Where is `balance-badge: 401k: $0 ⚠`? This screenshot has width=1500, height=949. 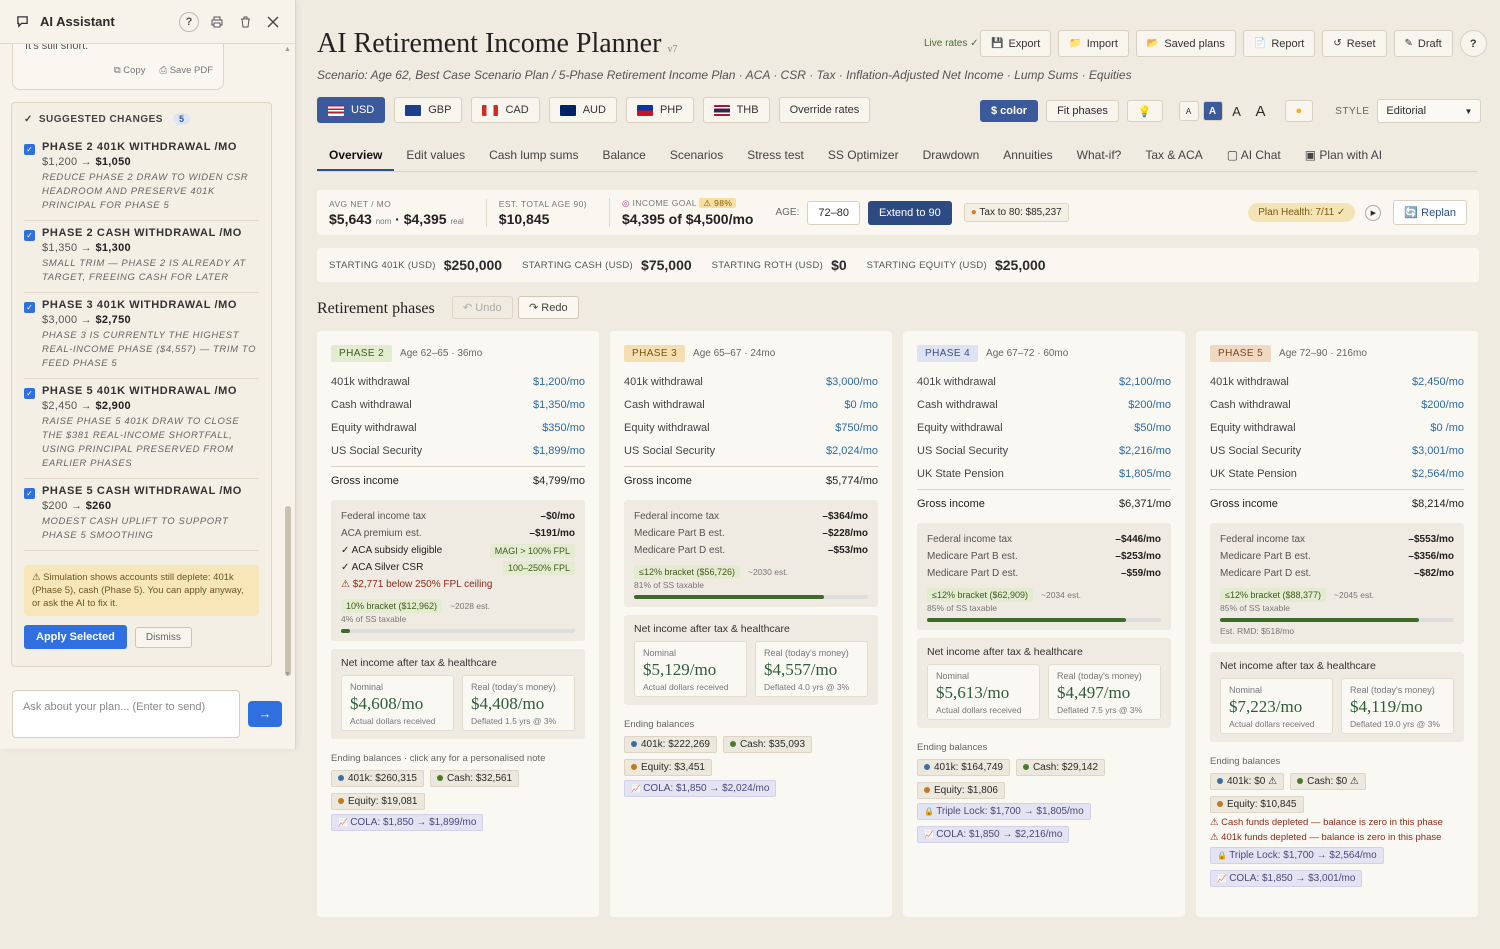
balance-badge: 401k: $0 ⚠ is located at coordinates (1247, 781).